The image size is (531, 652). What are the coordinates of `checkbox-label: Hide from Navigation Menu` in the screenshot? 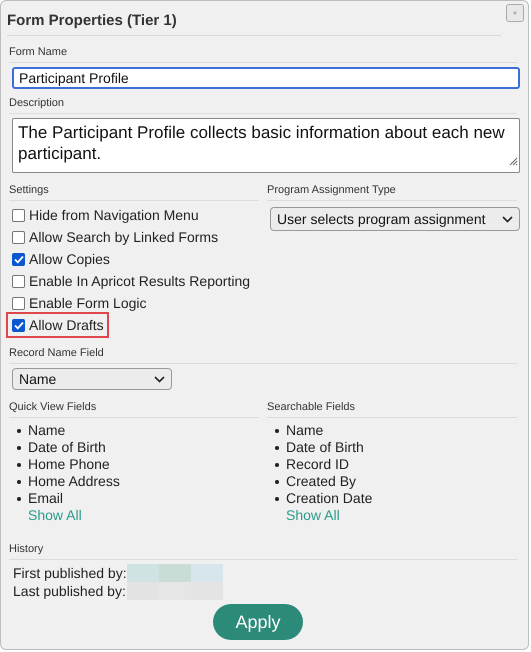 It's located at (114, 215).